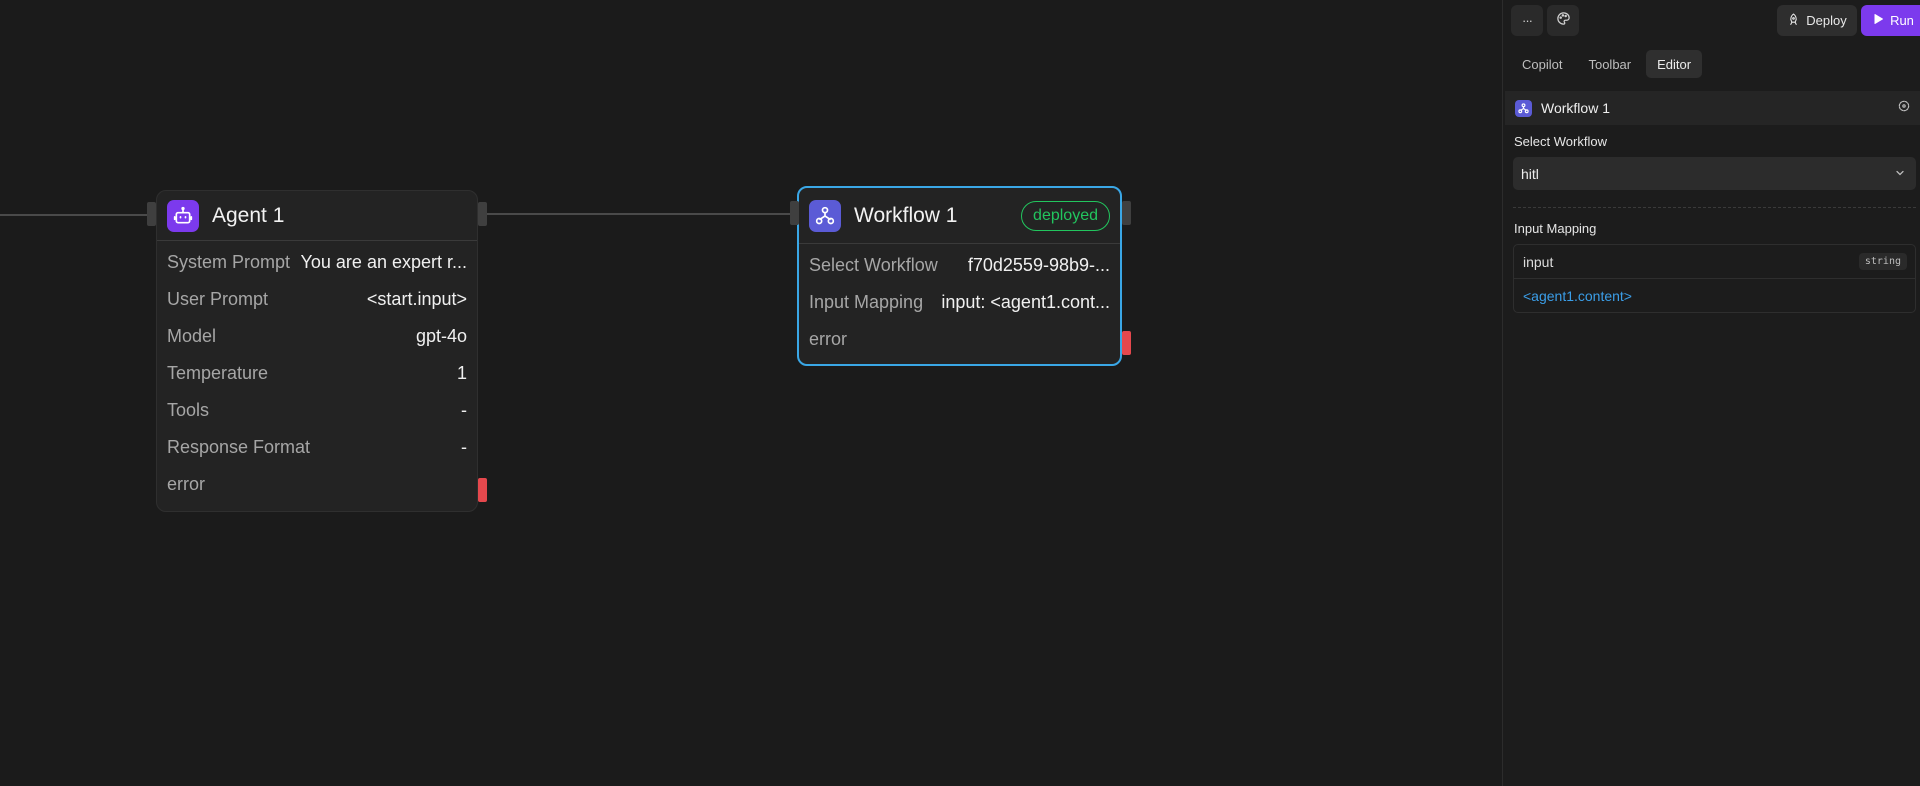 The image size is (1920, 786). Describe the element at coordinates (317, 299) in the screenshot. I see `agent-row-user-prompt: User Prompt <start.input>` at that location.